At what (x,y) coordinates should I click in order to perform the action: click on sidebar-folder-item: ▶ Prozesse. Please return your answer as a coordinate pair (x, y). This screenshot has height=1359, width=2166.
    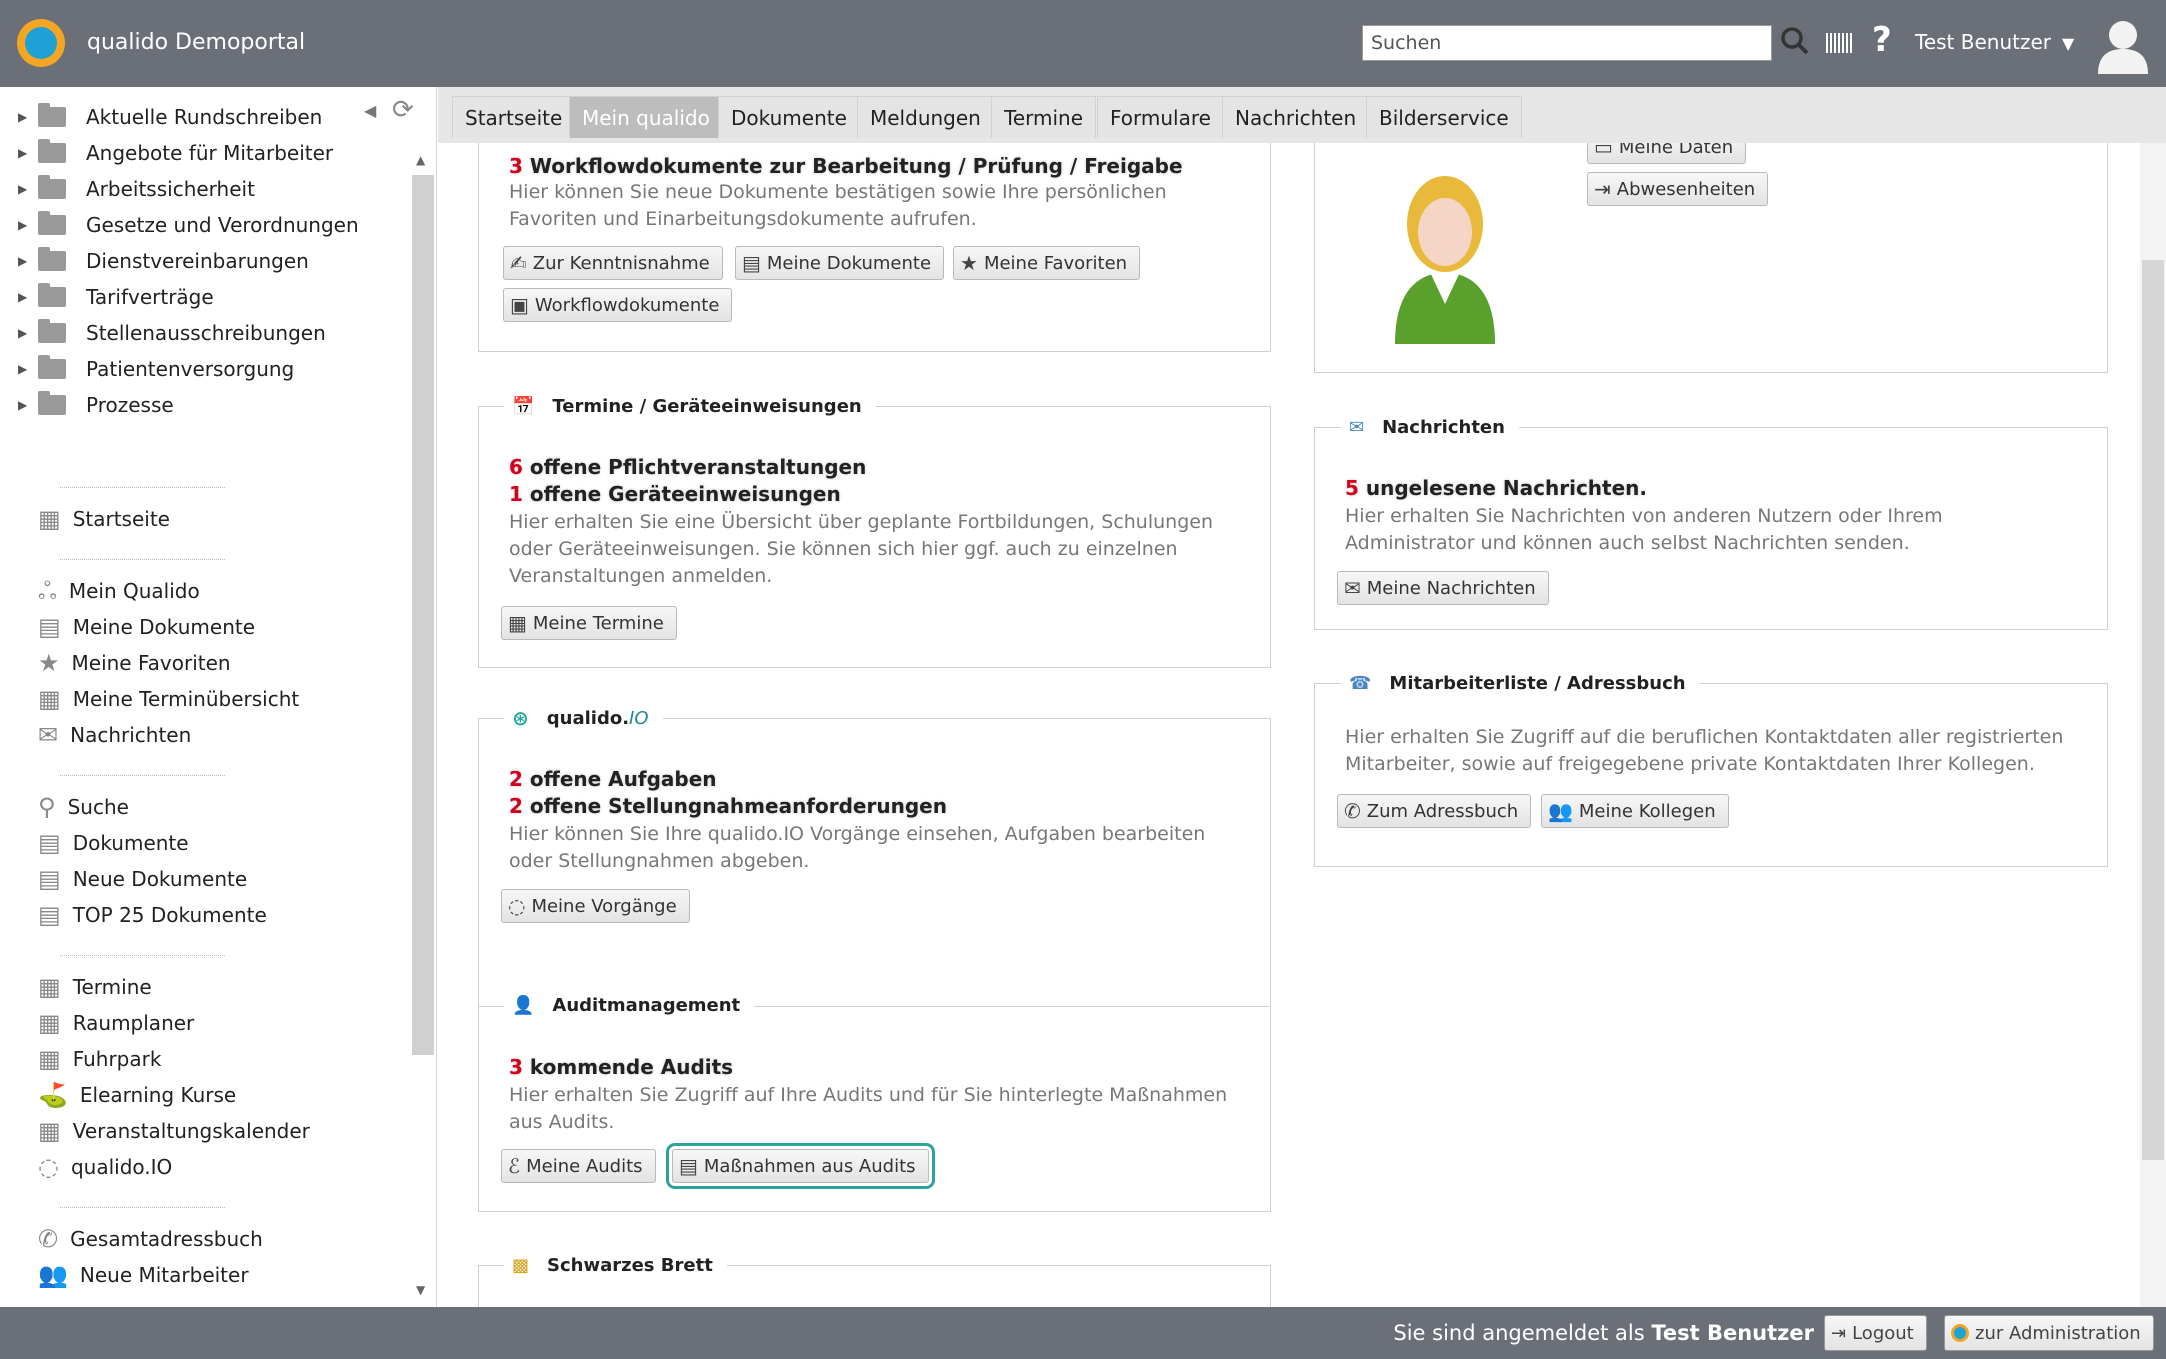
    Looking at the image, I should click on (96, 405).